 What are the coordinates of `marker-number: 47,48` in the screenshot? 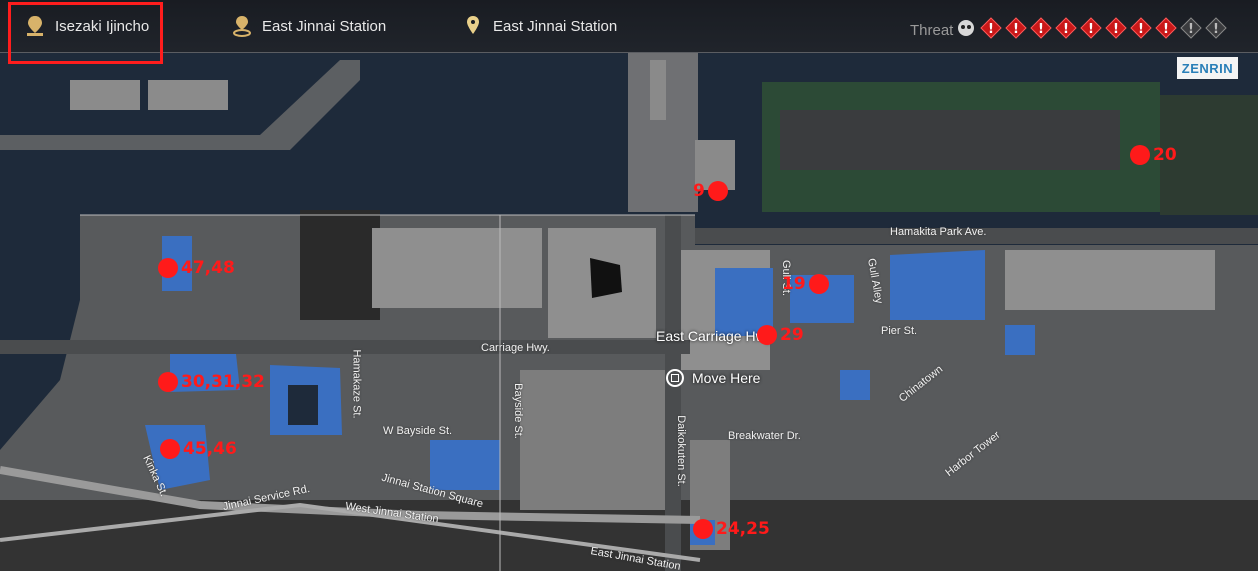 It's located at (208, 268).